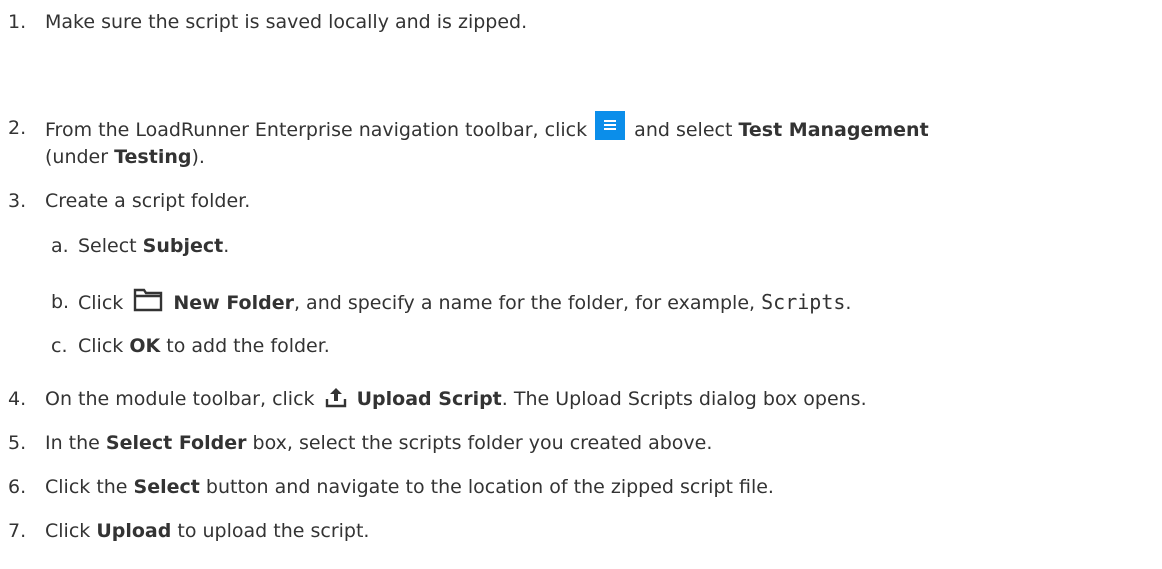 The width and height of the screenshot is (1162, 569). Describe the element at coordinates (17, 531) in the screenshot. I see `step-number: 7.` at that location.